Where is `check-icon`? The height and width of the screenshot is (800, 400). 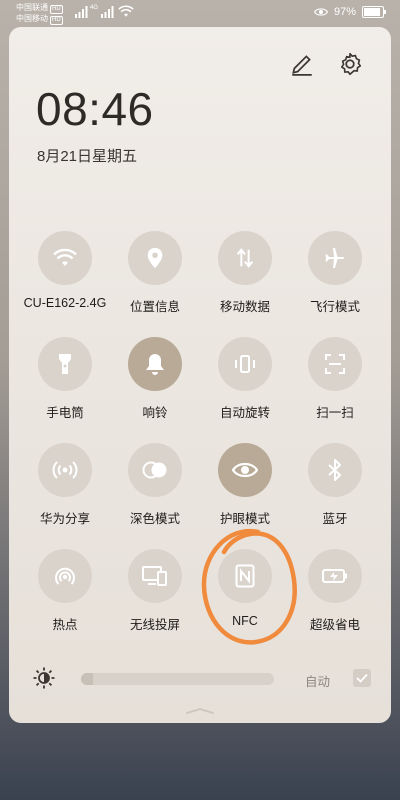
check-icon is located at coordinates (362, 678).